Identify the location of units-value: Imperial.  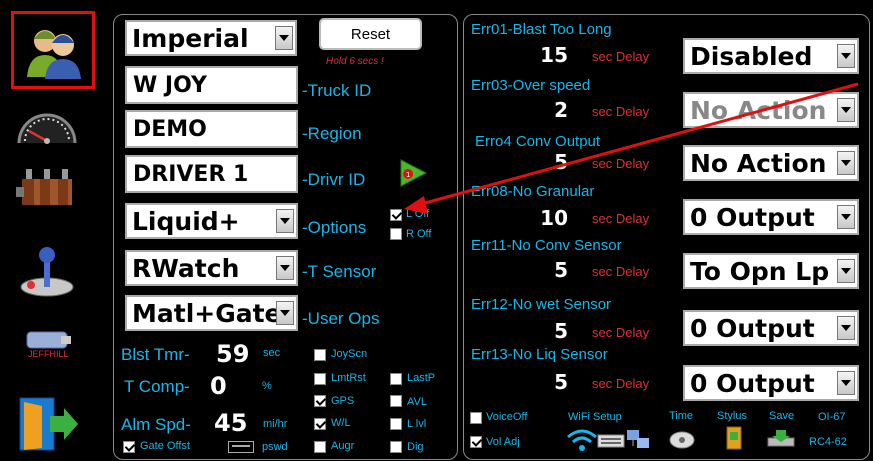
(190, 38).